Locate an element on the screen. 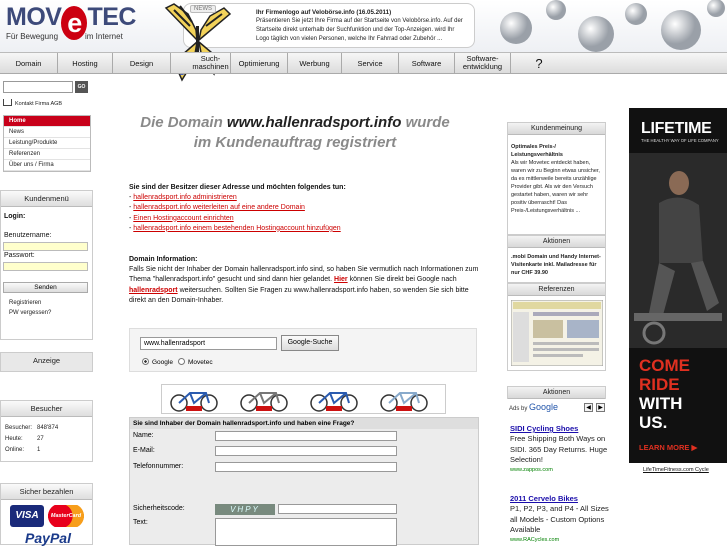 This screenshot has width=727, height=546. nav-softwareentwicklung: Software-entwicklung is located at coordinates (483, 63).